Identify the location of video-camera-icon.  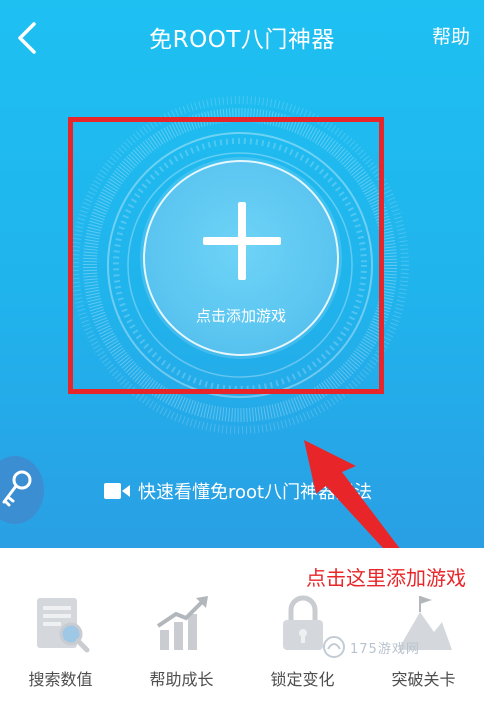
(117, 491).